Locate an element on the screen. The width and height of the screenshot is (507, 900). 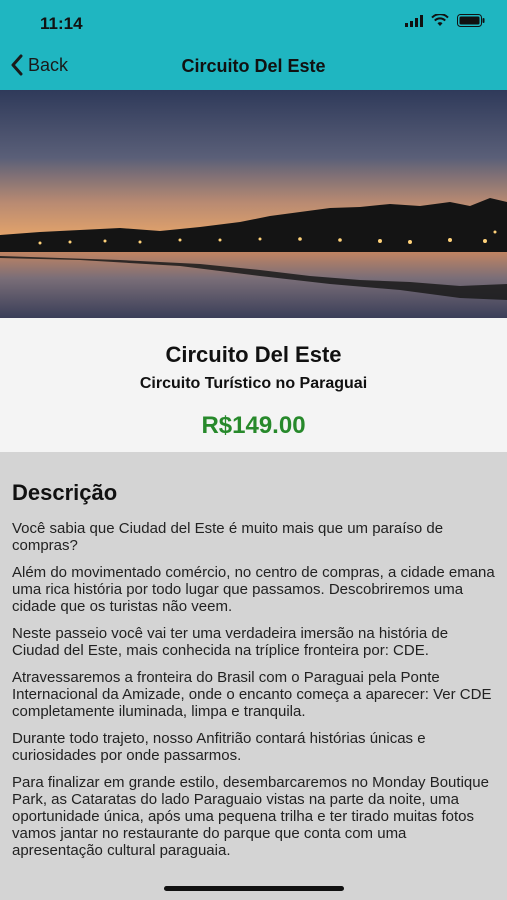
battery-icon is located at coordinates (471, 20).